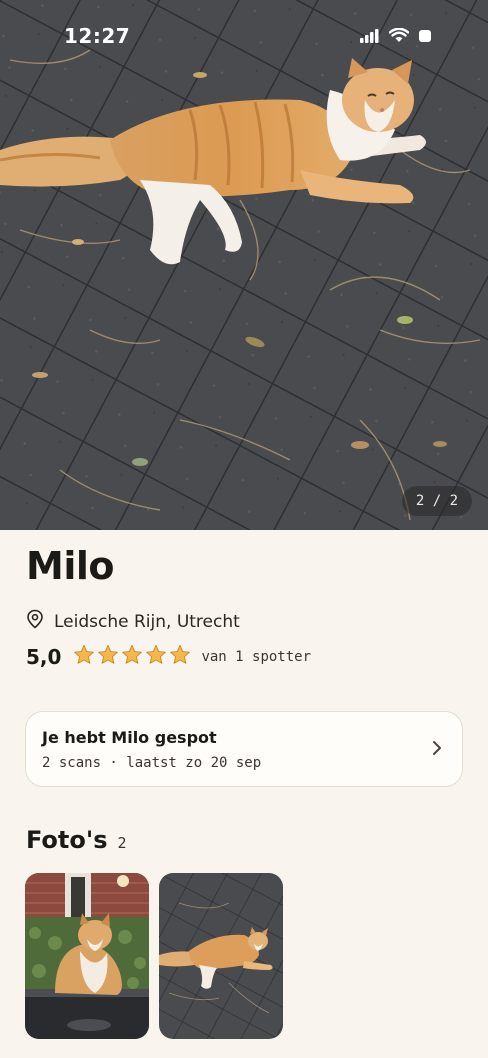  I want to click on cat-on-car-image, so click(87, 956).